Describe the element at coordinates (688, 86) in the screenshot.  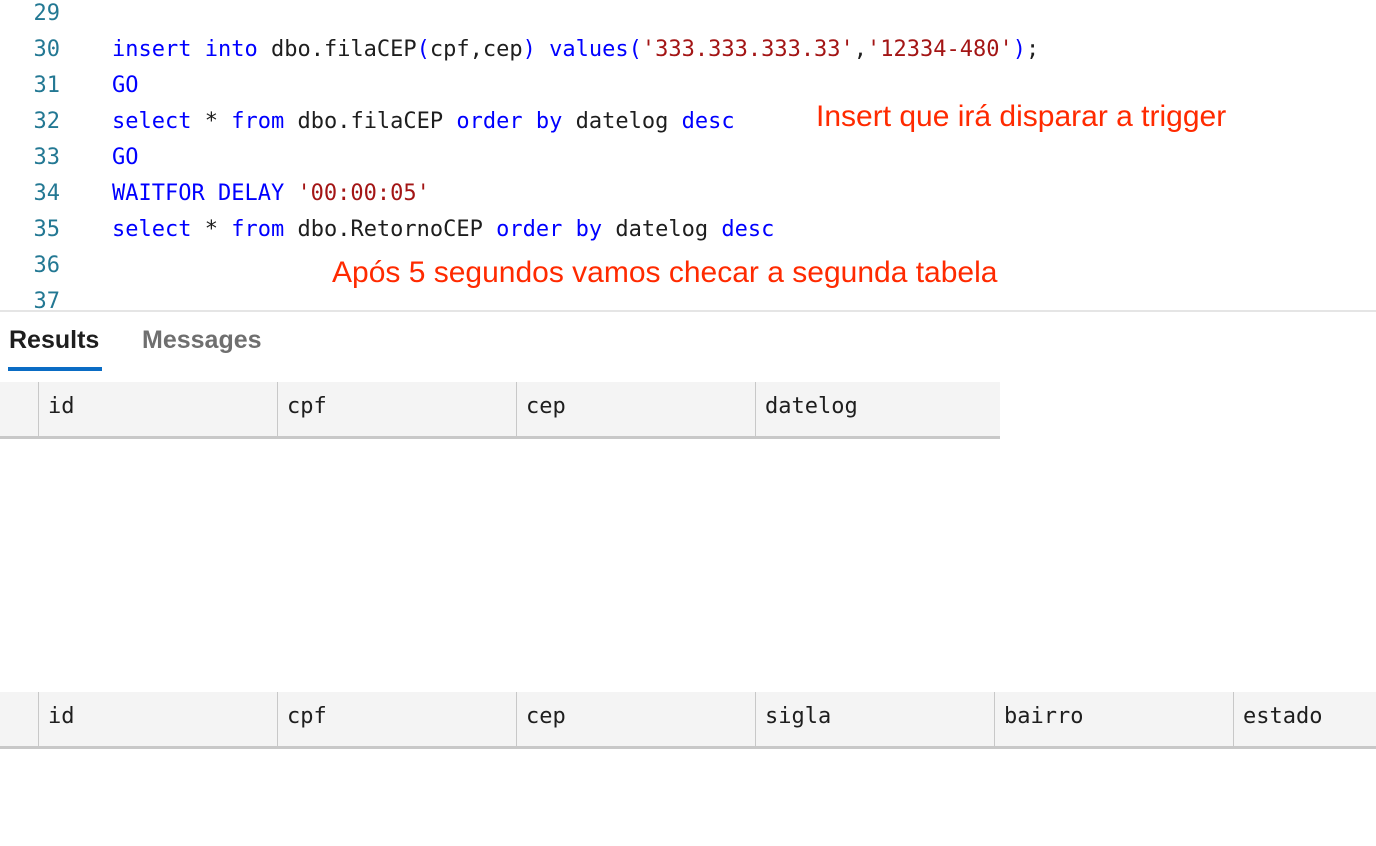
I see `code-line: 31 GO` at that location.